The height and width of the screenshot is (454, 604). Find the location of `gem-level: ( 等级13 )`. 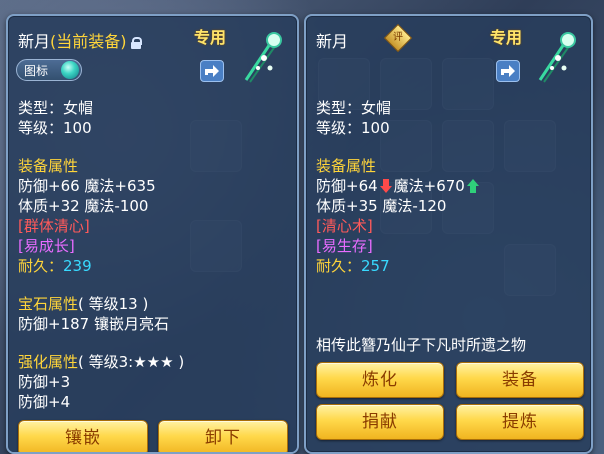

gem-level: ( 等级13 ) is located at coordinates (113, 304).